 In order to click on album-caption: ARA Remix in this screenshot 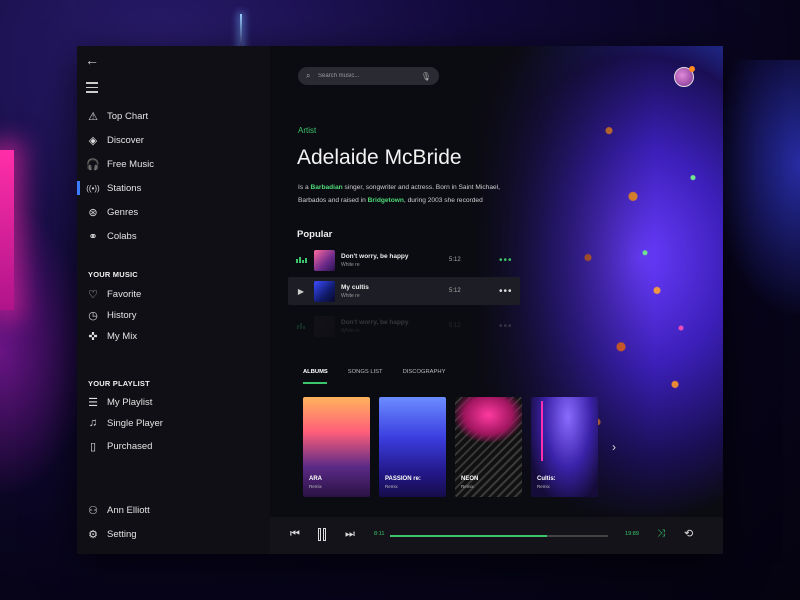, I will do `click(315, 482)`.